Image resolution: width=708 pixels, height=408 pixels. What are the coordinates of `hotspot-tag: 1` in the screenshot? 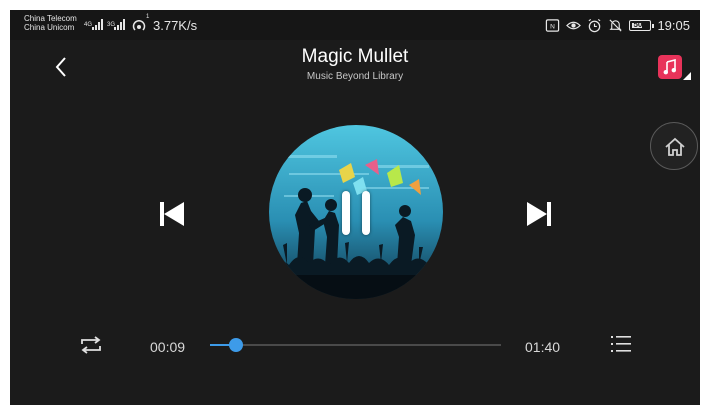 It's located at (148, 17).